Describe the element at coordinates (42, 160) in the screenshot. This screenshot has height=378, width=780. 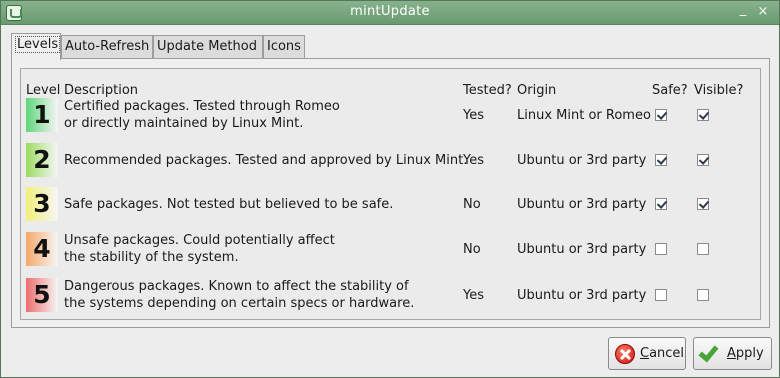
I see `level-badge: 2` at that location.